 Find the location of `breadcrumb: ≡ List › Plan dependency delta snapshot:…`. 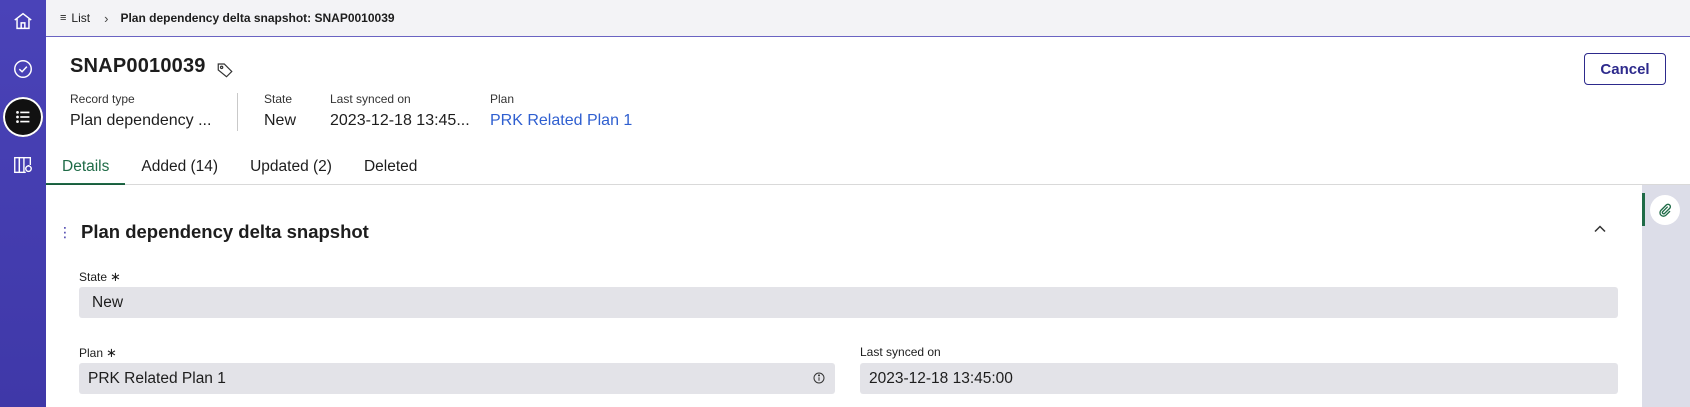

breadcrumb: ≡ List › Plan dependency delta snapshot:… is located at coordinates (868, 18).